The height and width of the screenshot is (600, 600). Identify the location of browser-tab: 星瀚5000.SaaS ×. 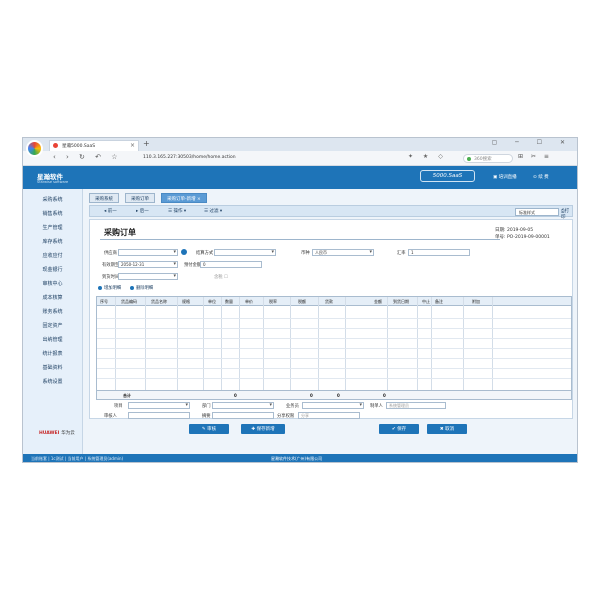
(94, 145).